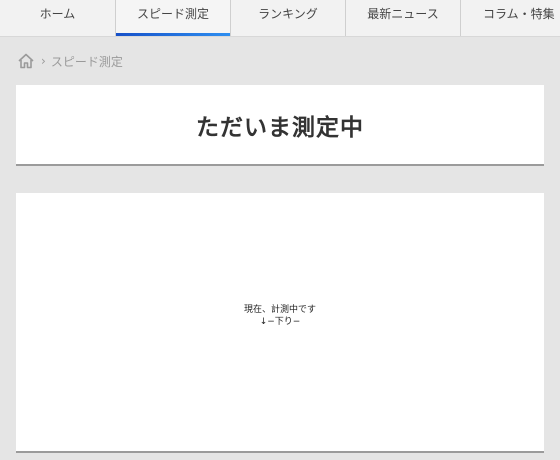  What do you see at coordinates (26, 61) in the screenshot?
I see `home-icon` at bounding box center [26, 61].